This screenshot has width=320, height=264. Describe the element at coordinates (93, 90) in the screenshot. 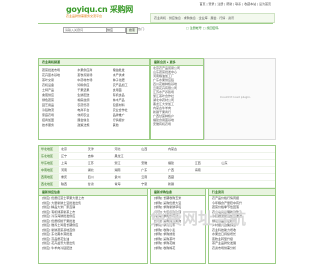

I see `category-link: 干果坚果` at that location.